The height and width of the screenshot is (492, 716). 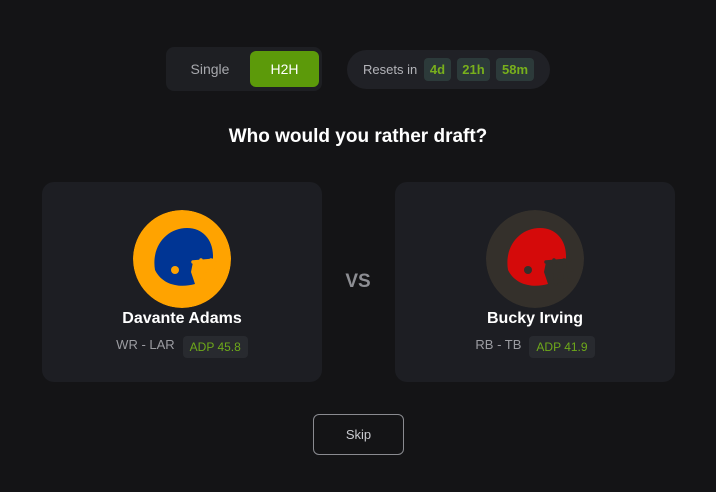 I want to click on timer-hours: 21h, so click(x=473, y=69).